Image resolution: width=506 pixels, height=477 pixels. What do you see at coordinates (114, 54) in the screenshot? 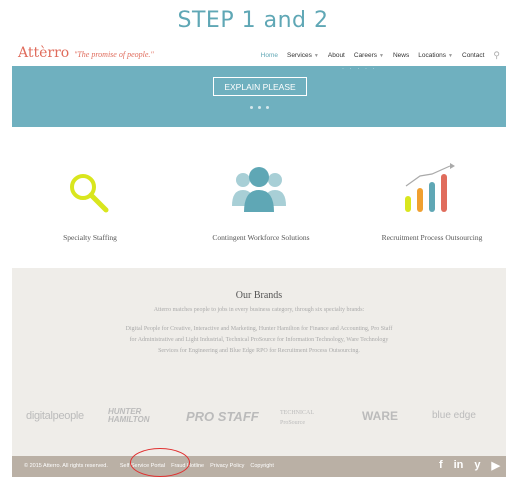
I see `brand-tagline: "The promise of people."` at bounding box center [114, 54].